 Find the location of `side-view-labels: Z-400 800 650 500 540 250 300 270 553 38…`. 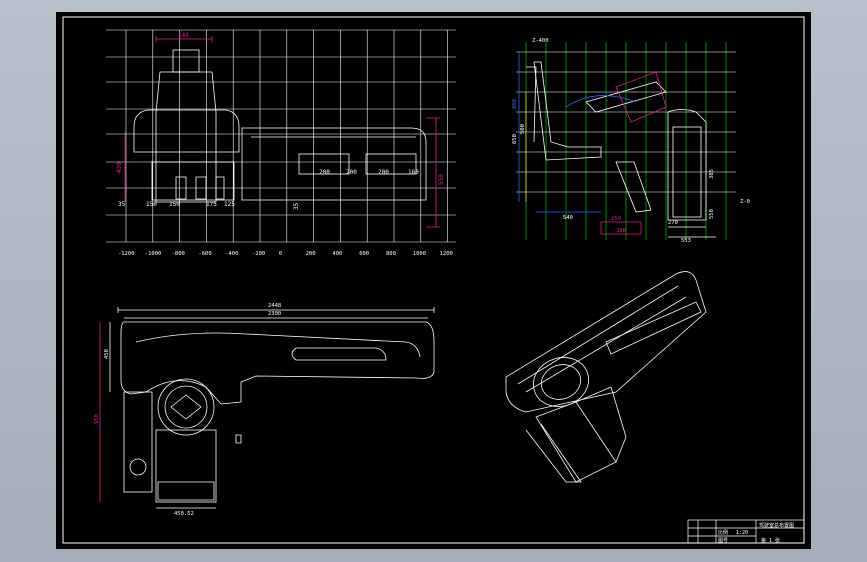

side-view-labels: Z-400 800 650 500 540 250 300 270 553 38… is located at coordinates (631, 141).